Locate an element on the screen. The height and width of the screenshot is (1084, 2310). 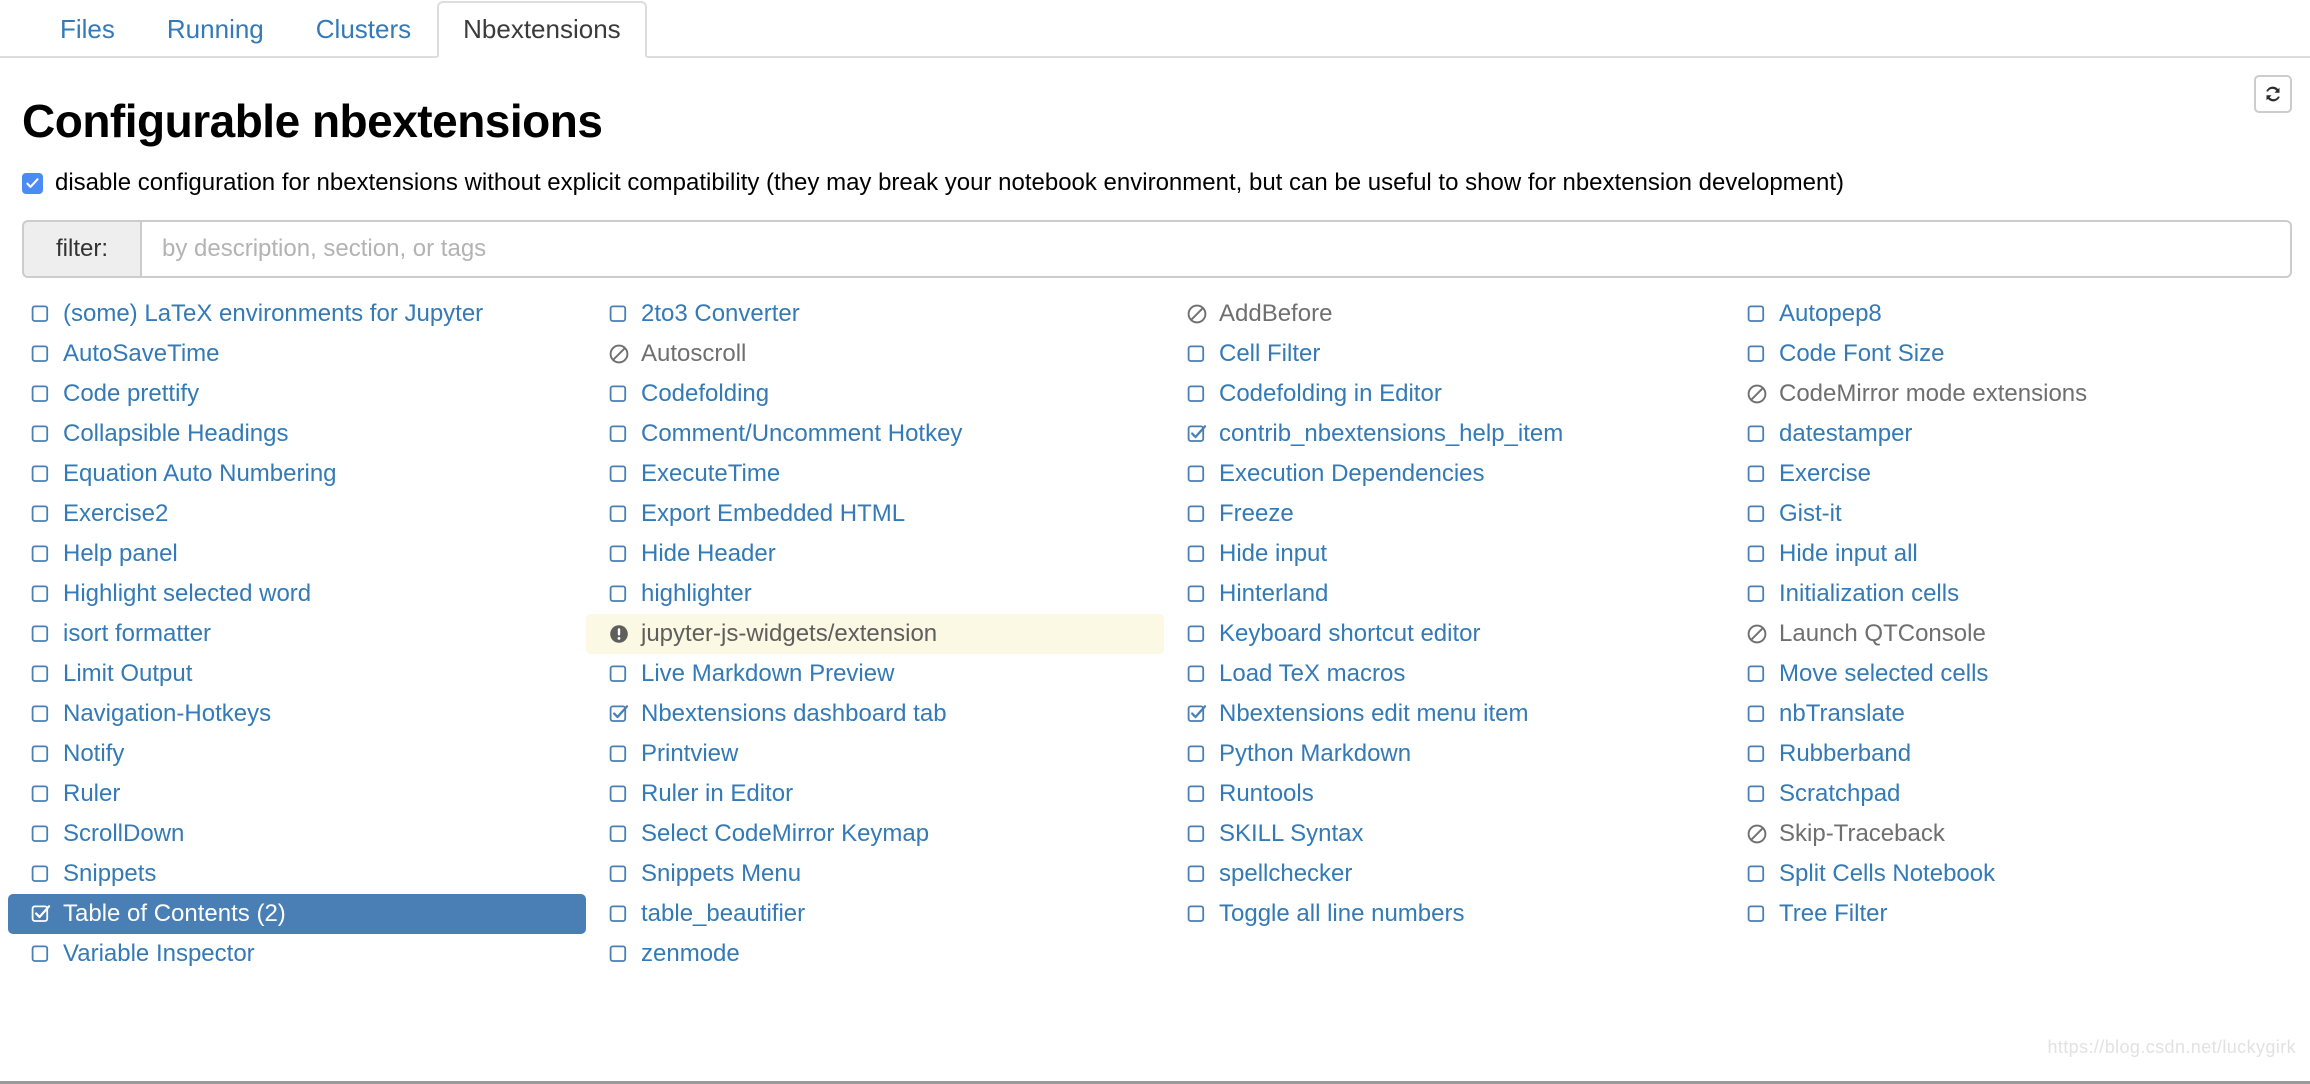
nbextension-item: Snippets is located at coordinates (297, 874).